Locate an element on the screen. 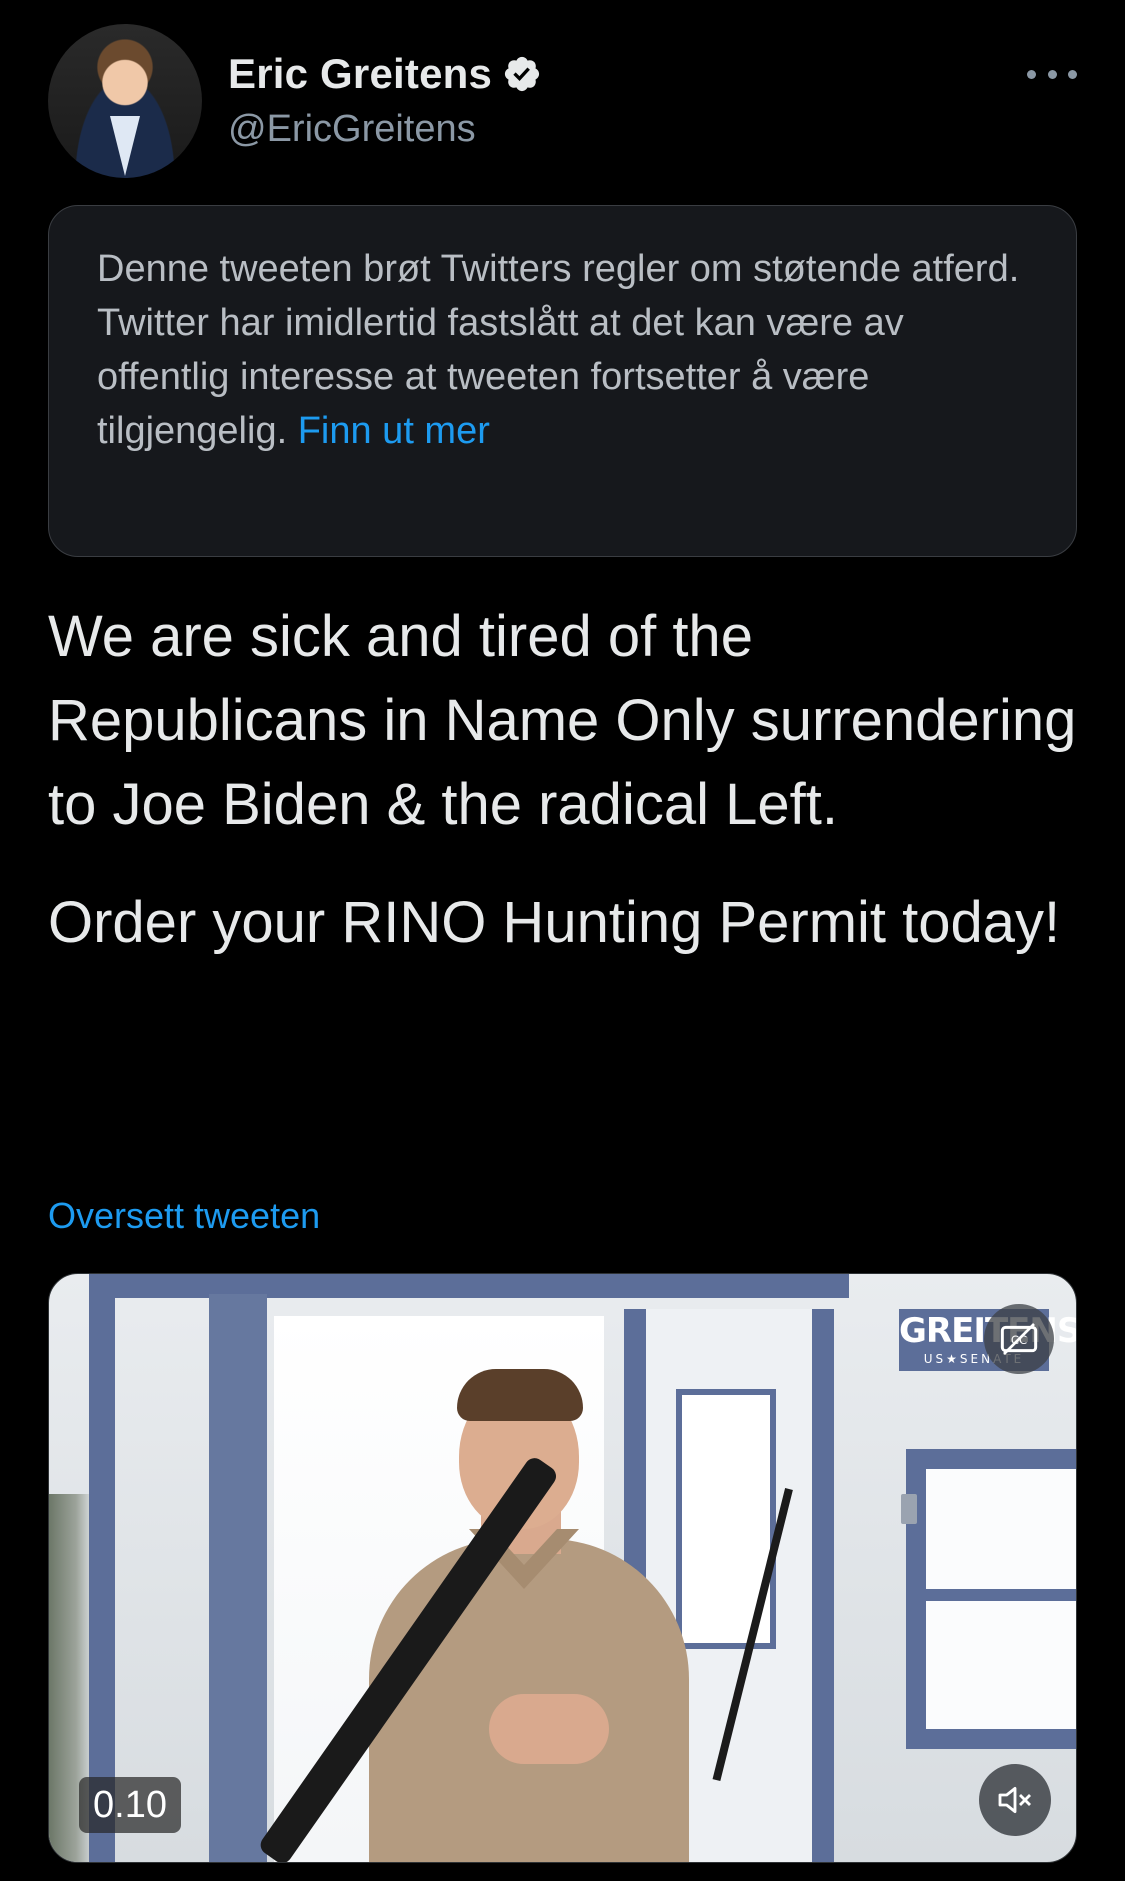 This screenshot has height=1881, width=1125. author-name-row: Eric Greitens is located at coordinates (385, 74).